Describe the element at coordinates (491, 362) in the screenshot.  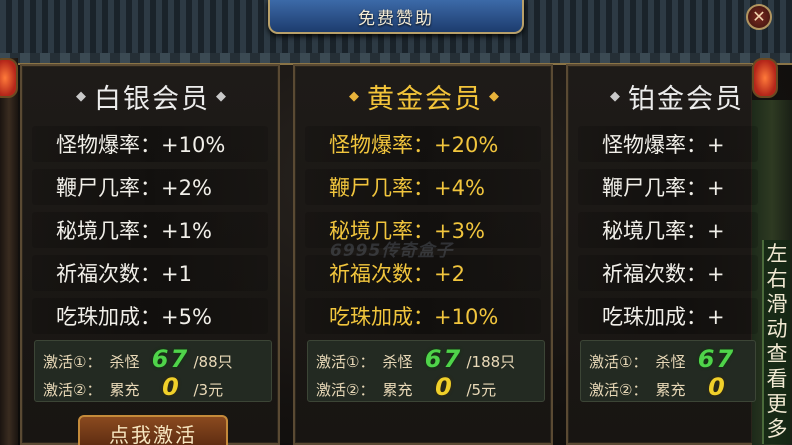
I see `activation-goal: /188只` at that location.